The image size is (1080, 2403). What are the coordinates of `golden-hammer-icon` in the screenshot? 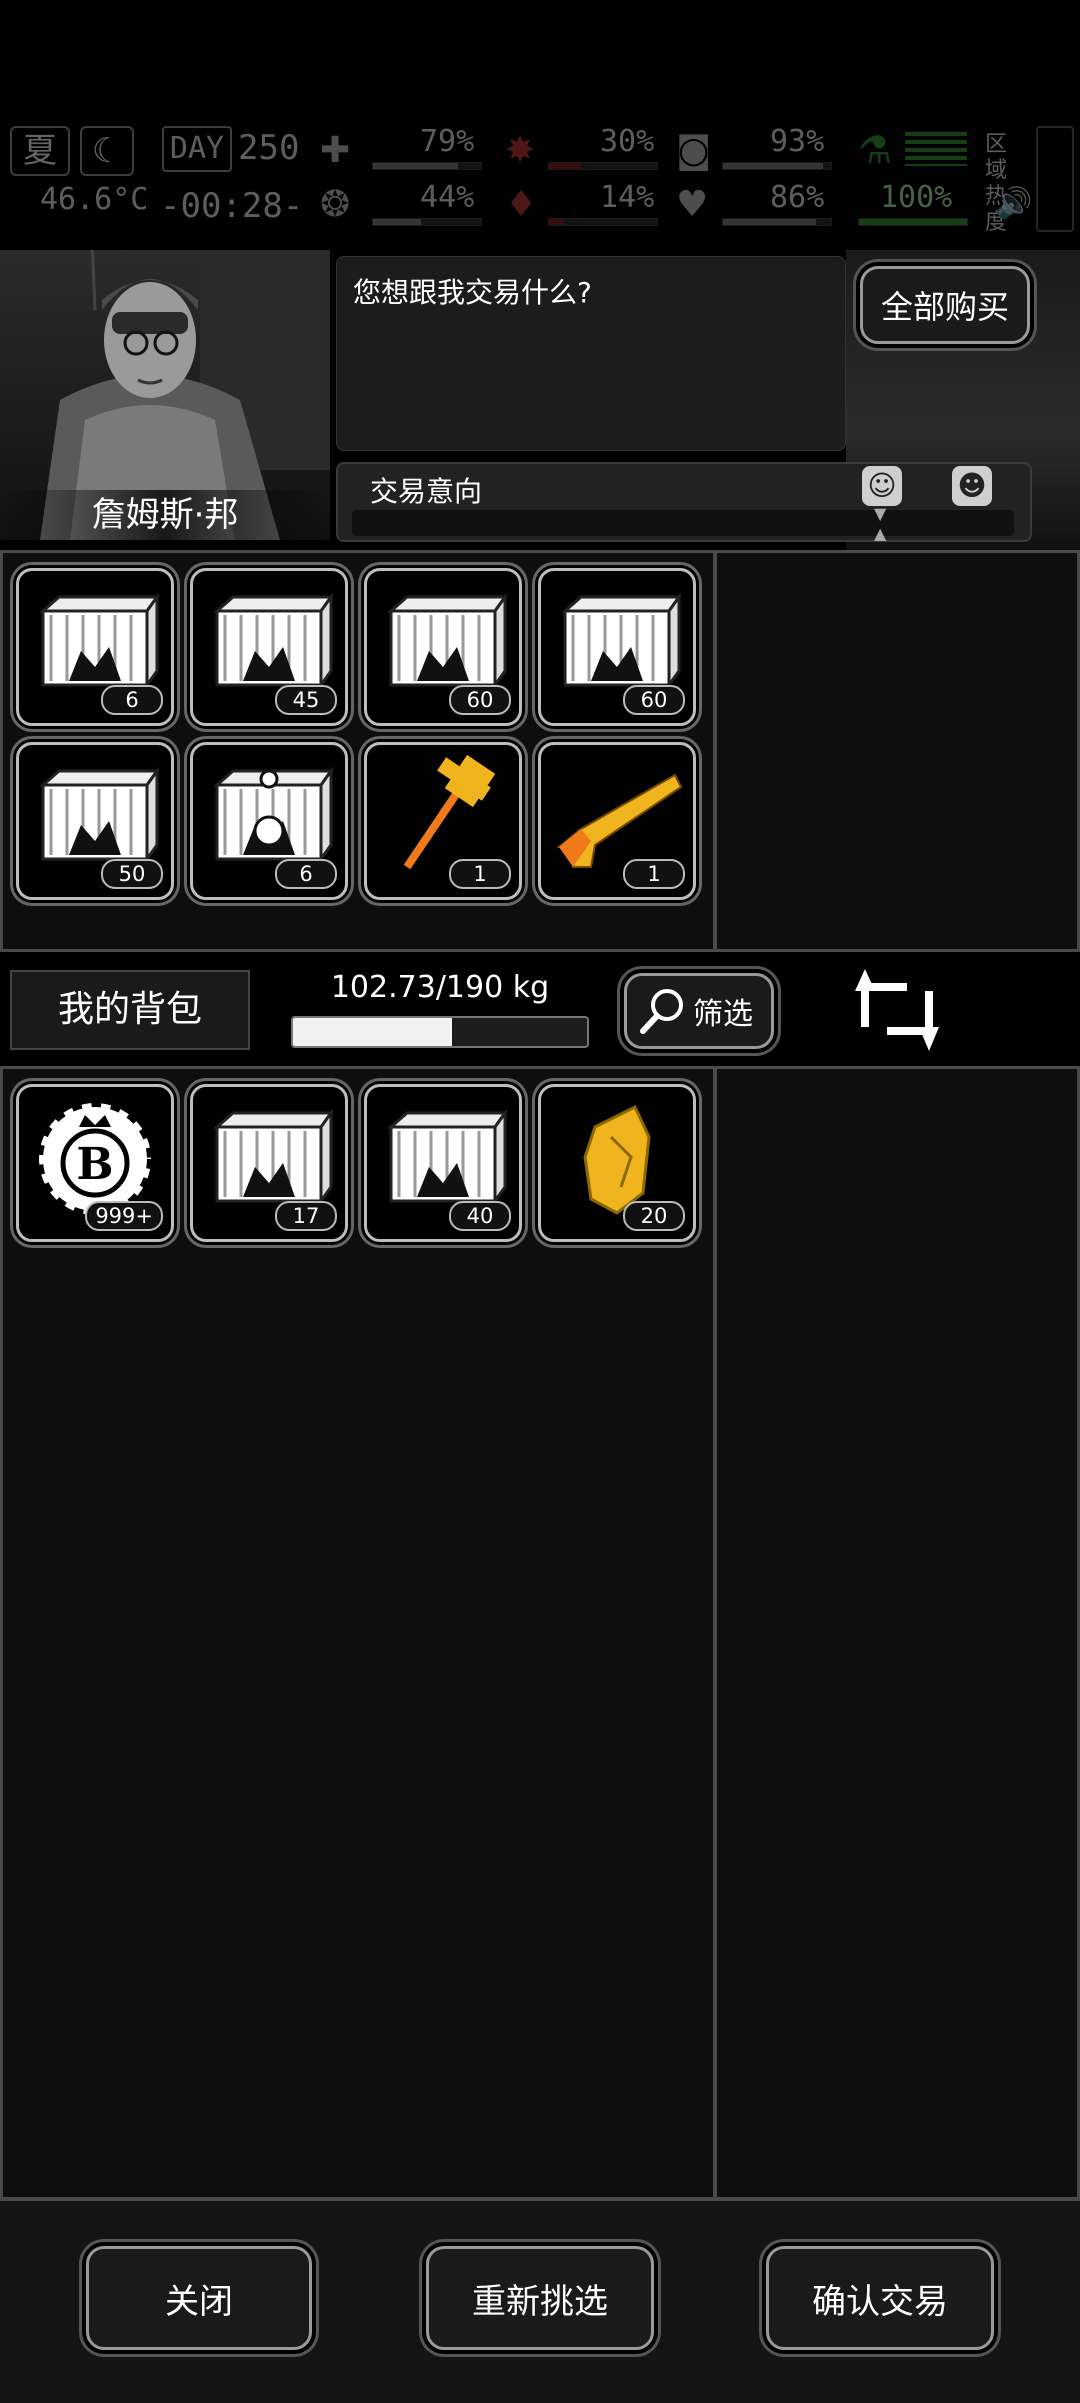 It's located at (449, 812).